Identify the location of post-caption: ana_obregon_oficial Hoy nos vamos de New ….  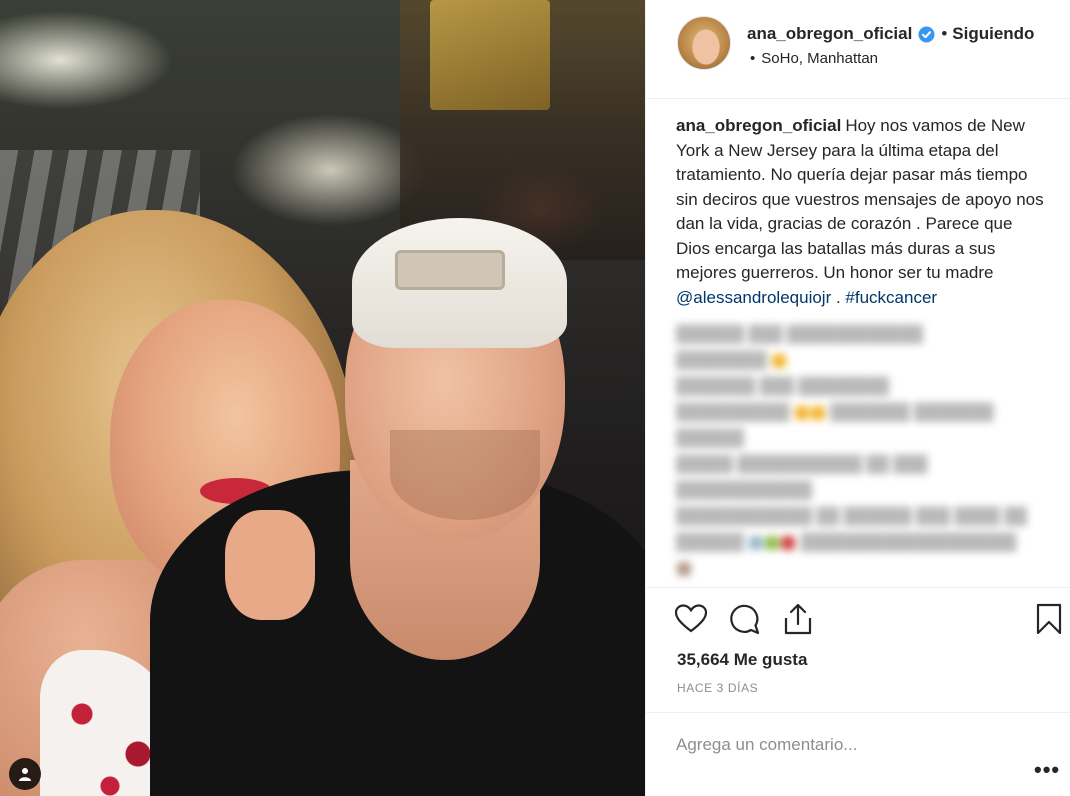
(861, 212).